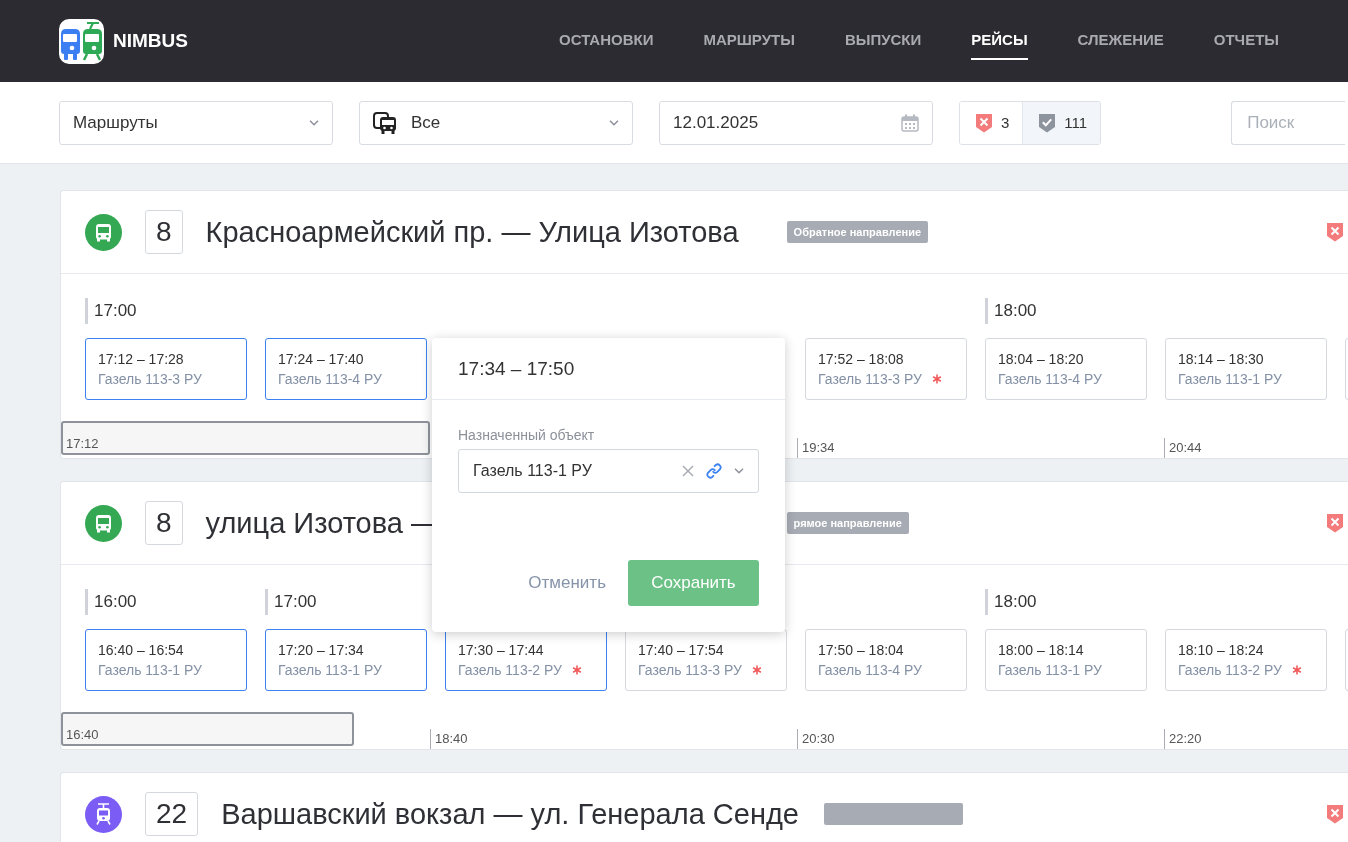 This screenshot has width=1348, height=842. I want to click on trip-card: 16:40 – 16:54 Газель 113-1 РУ, so click(166, 660).